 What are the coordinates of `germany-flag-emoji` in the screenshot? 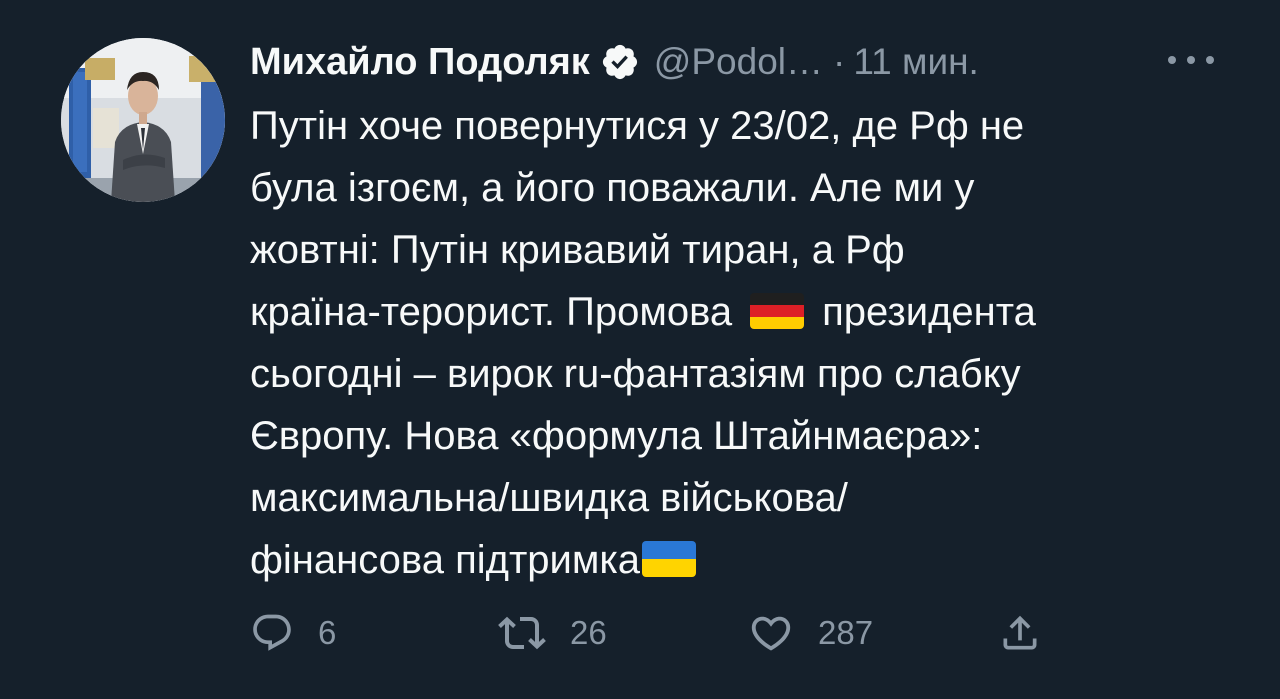 It's located at (777, 311).